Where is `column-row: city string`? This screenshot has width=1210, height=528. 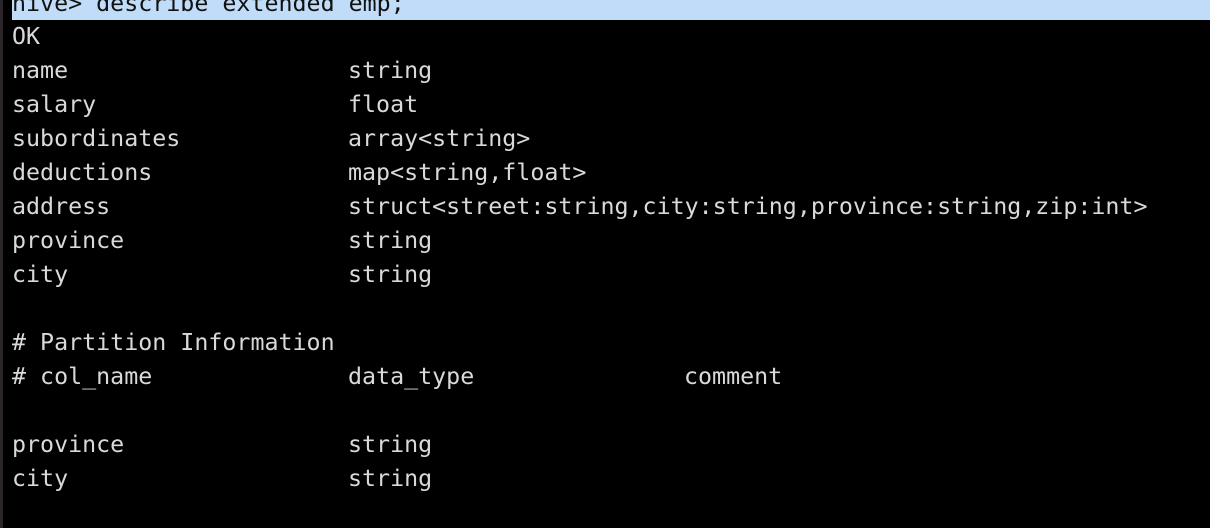
column-row: city string is located at coordinates (222, 274).